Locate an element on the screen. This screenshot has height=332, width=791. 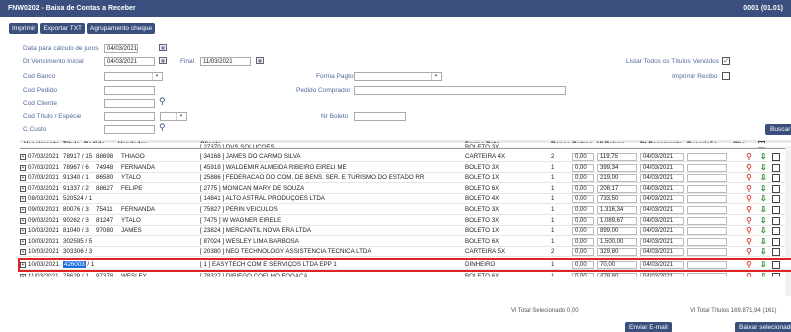
due-start-input: 04/03/2021 is located at coordinates (129, 61).